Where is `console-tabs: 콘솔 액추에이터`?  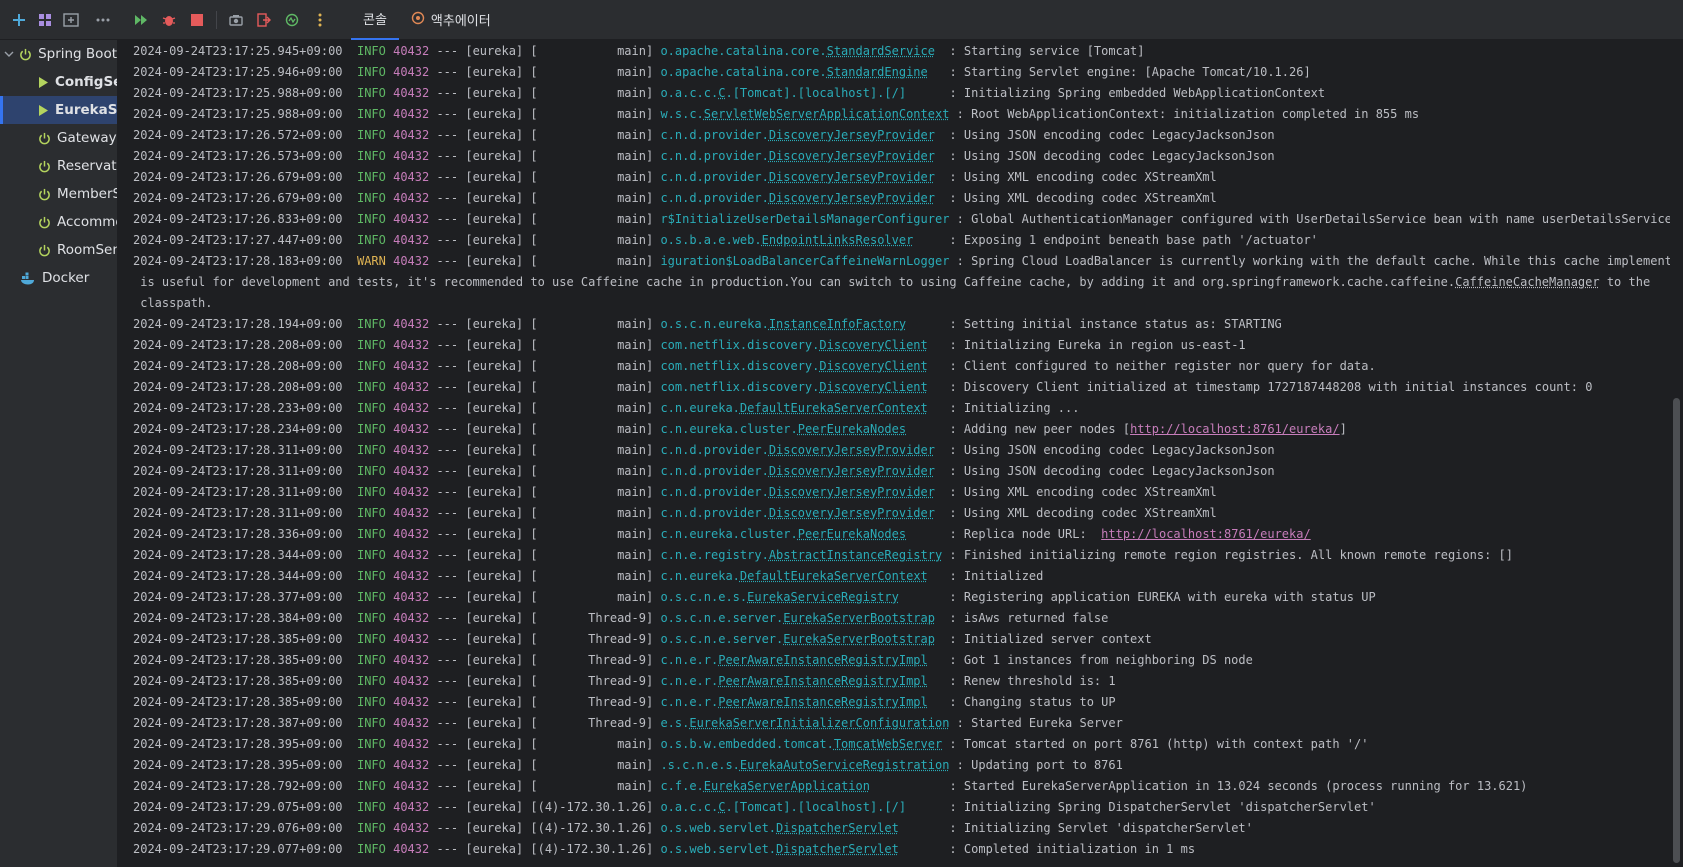 console-tabs: 콘솔 액추에이터 is located at coordinates (427, 20).